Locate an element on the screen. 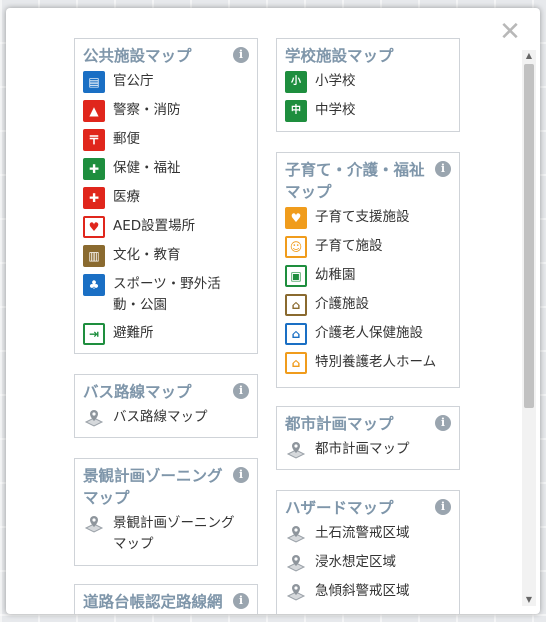 The image size is (546, 622). list-item-debris-flow: 土石流警戒区域 is located at coordinates (368, 534).